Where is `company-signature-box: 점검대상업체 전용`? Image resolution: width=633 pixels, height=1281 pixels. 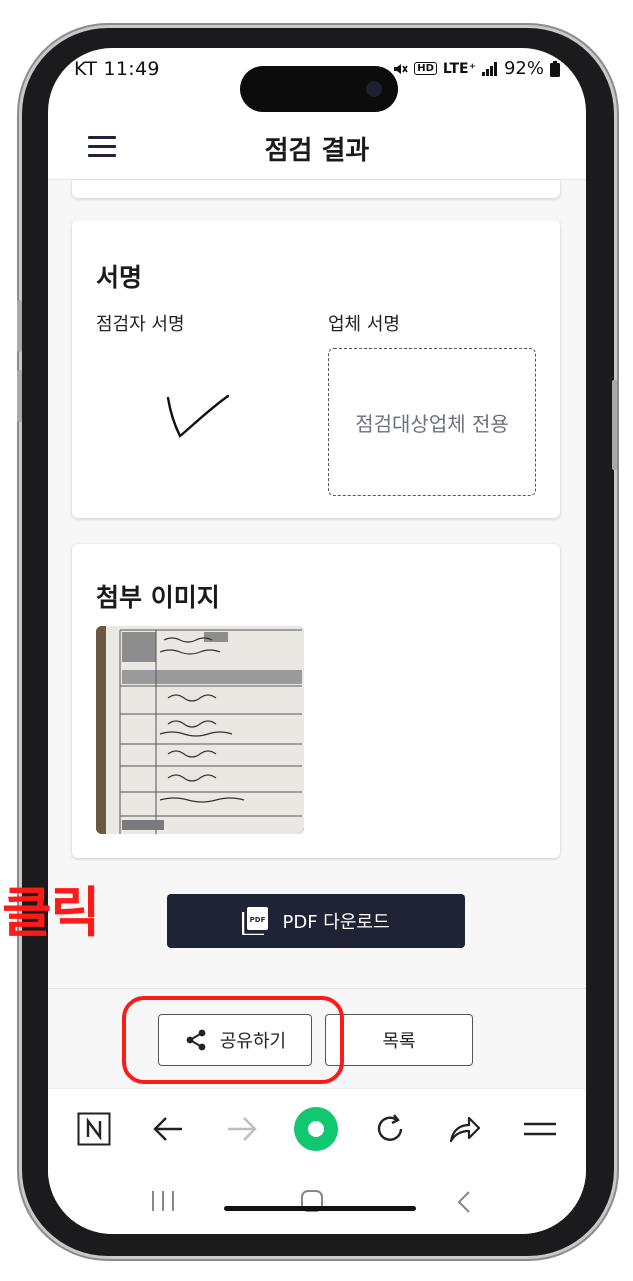
company-signature-box: 점검대상업체 전용 is located at coordinates (432, 422).